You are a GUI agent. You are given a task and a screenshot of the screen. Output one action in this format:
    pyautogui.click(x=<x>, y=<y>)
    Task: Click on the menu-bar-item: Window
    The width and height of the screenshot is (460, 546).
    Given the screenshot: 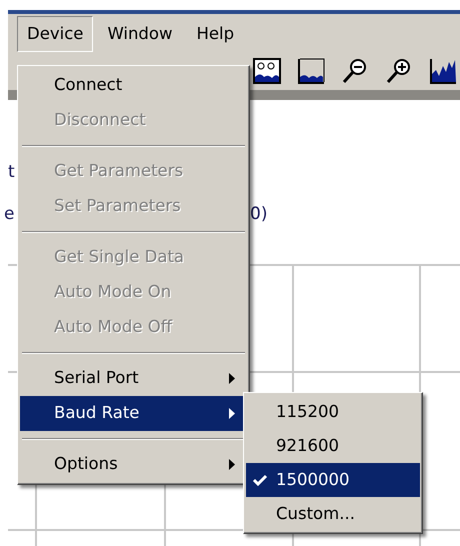 What is the action you would take?
    pyautogui.click(x=139, y=34)
    